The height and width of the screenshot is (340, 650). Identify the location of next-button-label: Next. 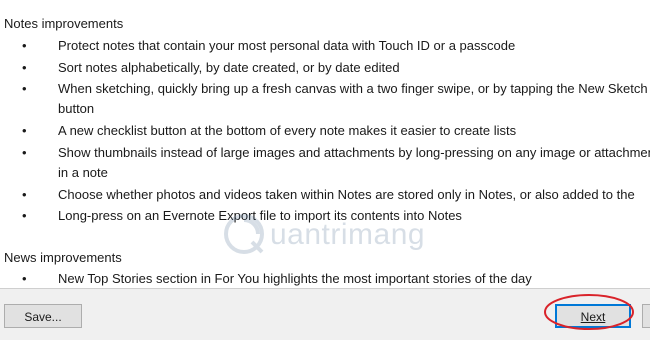
(593, 317).